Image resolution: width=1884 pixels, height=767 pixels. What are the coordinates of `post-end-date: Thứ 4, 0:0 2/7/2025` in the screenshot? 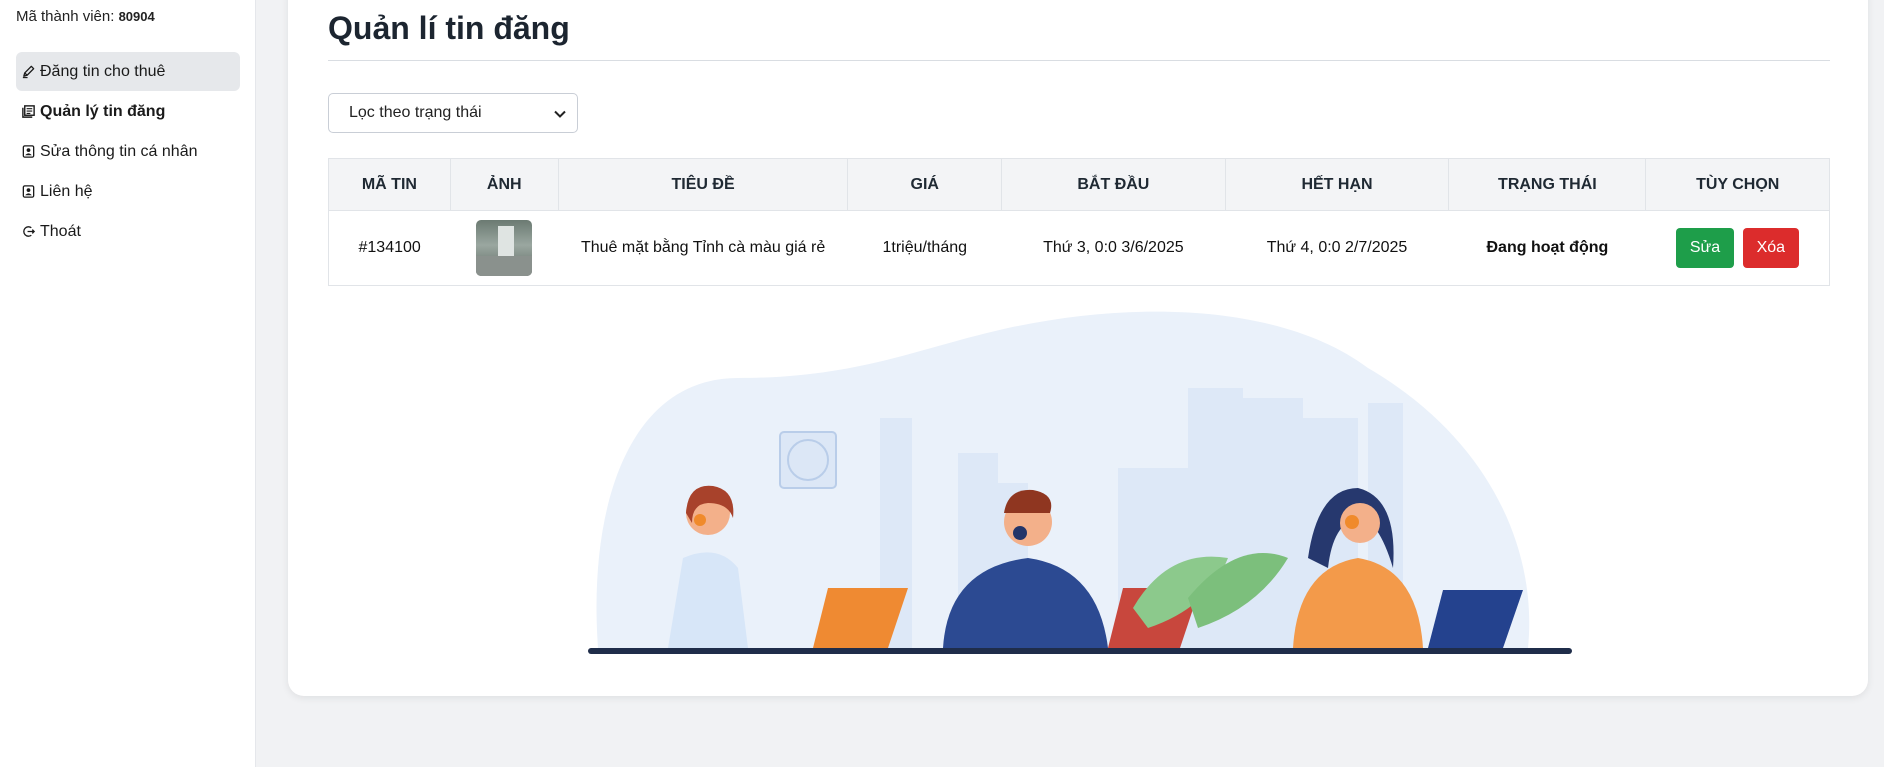 It's located at (1337, 248).